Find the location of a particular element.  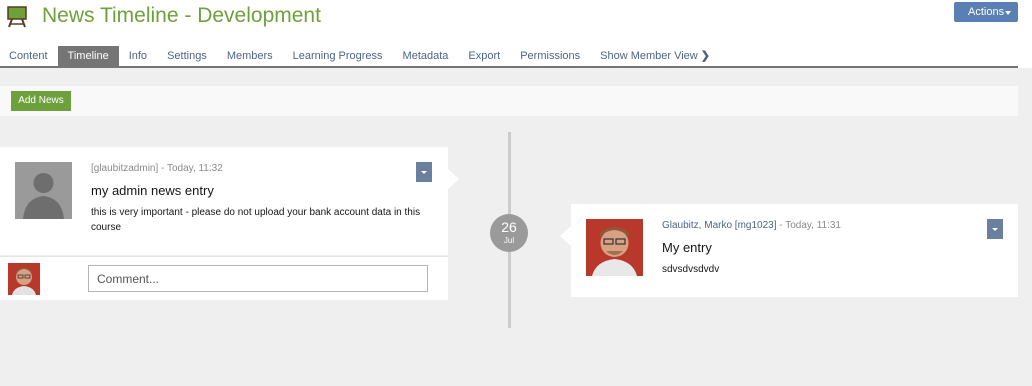

entry-timestamp: - Today, 11:31 is located at coordinates (808, 225).